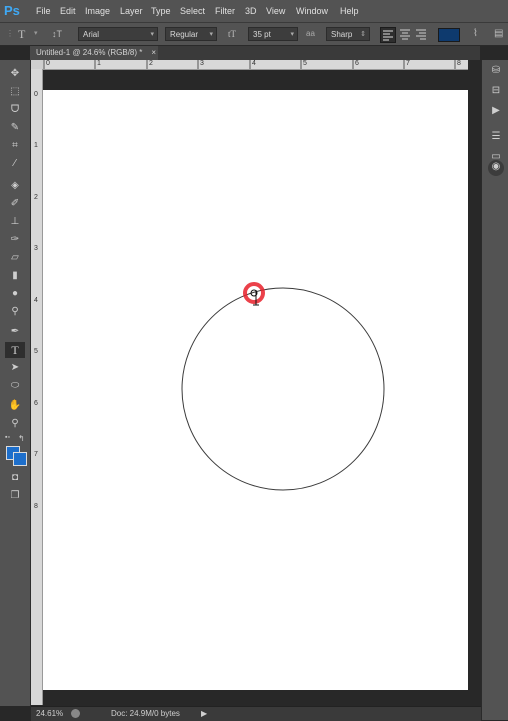  What do you see at coordinates (131, 11) in the screenshot?
I see `menu-layer: Layer` at bounding box center [131, 11].